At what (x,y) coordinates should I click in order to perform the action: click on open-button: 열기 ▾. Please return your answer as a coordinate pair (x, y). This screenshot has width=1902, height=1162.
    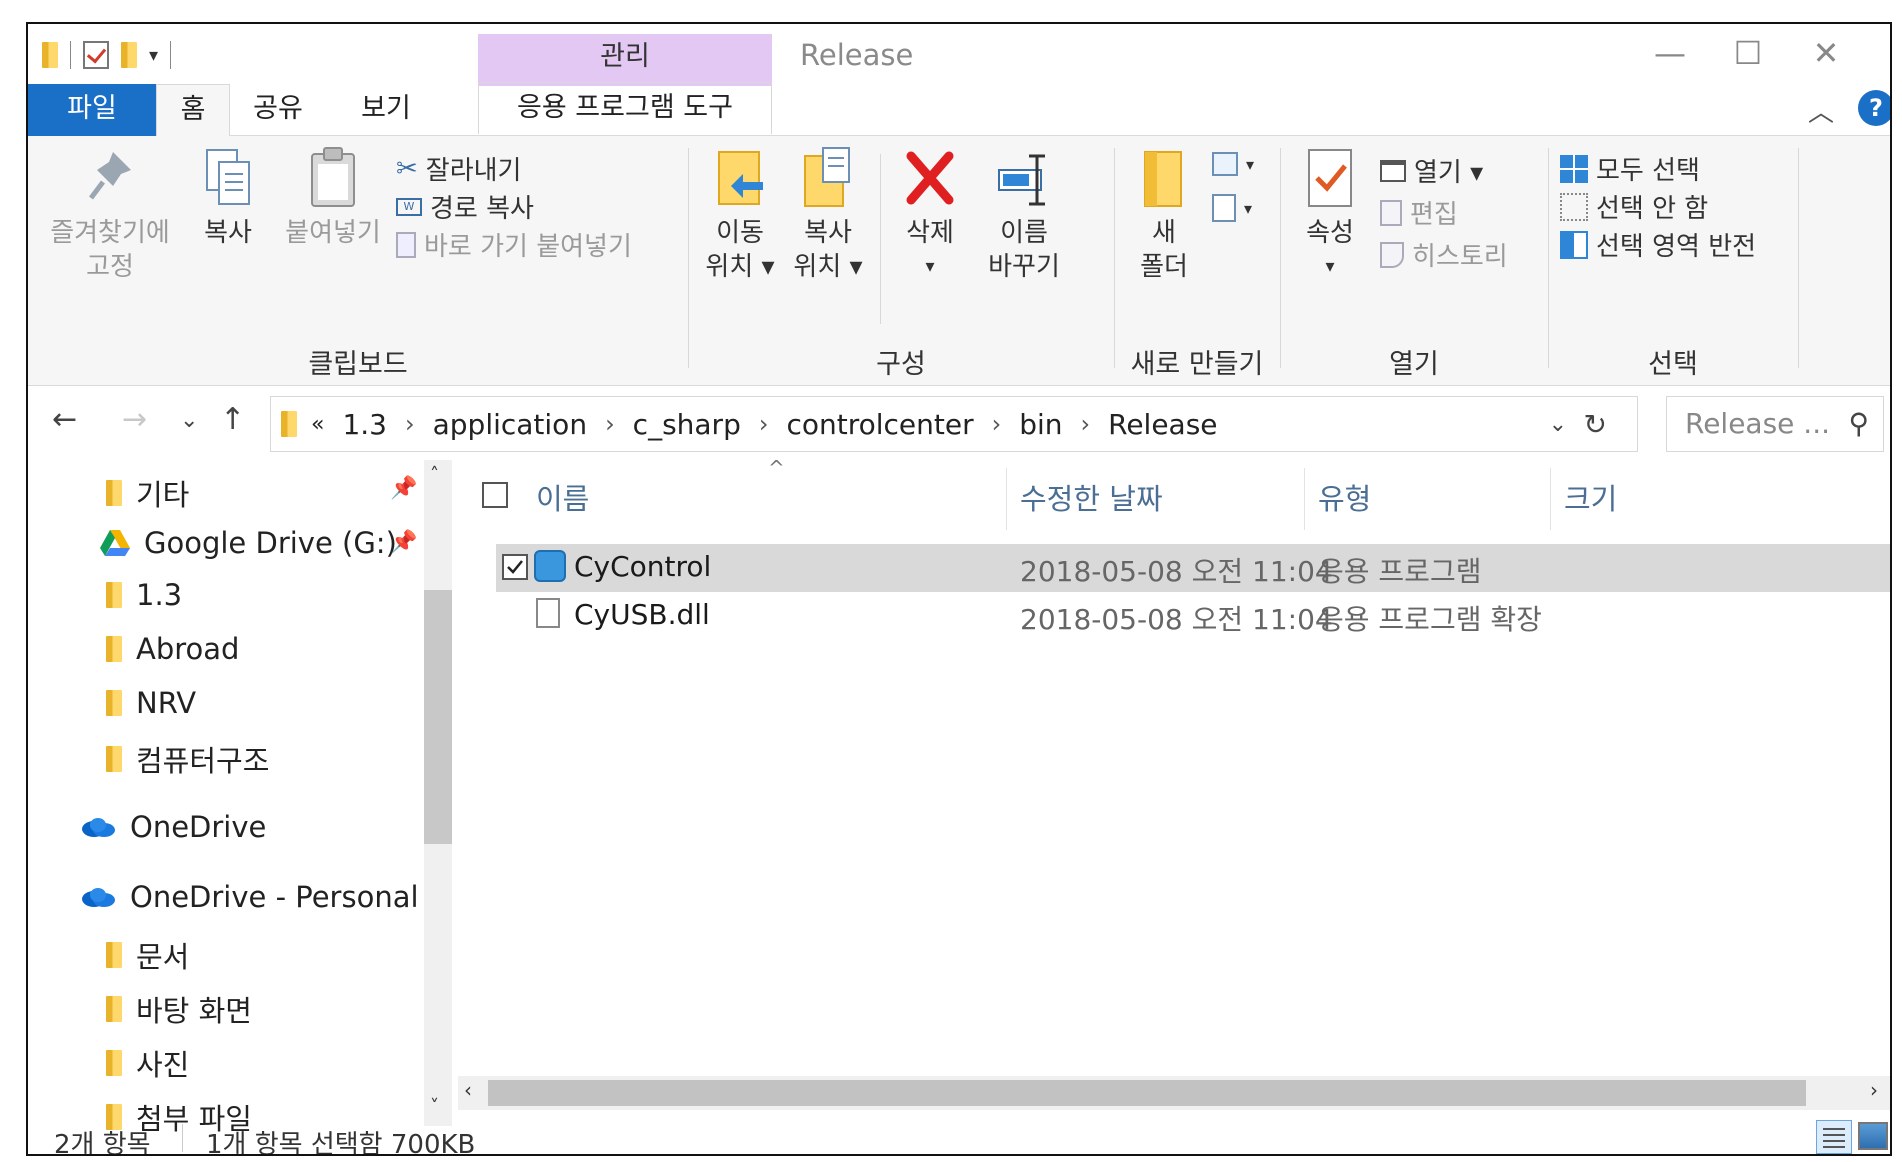
    Looking at the image, I should click on (1431, 170).